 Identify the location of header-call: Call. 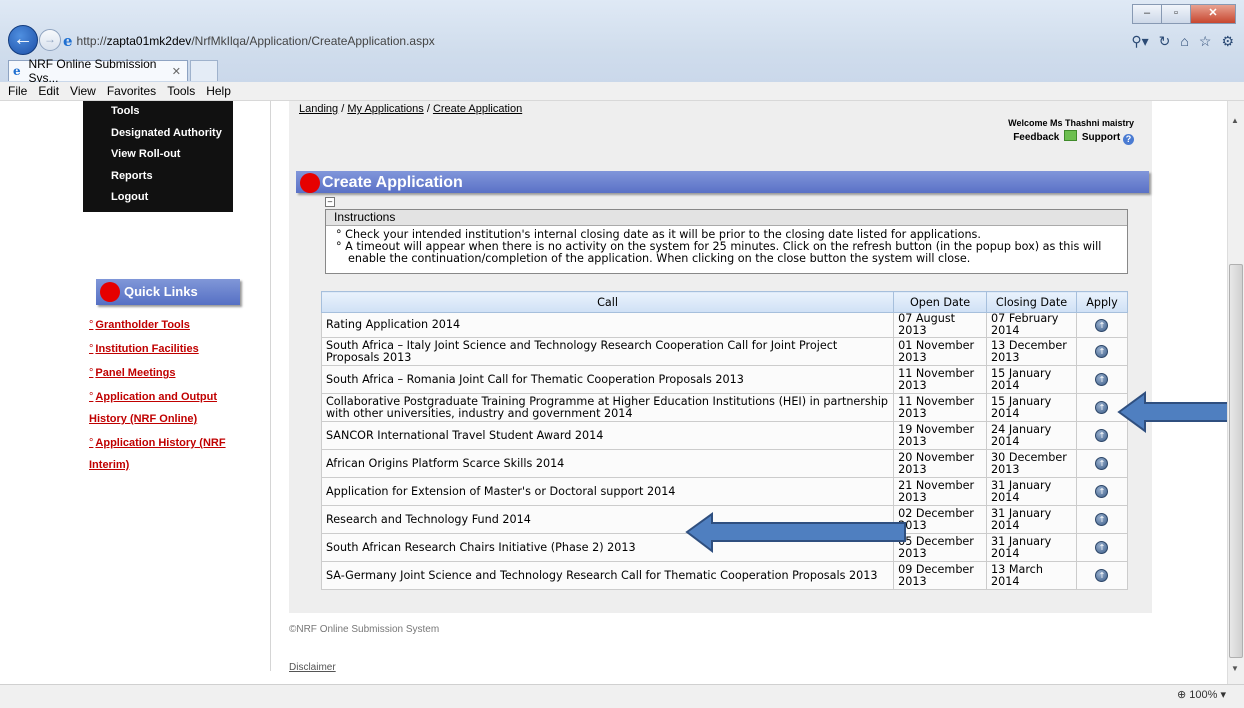
(607, 302).